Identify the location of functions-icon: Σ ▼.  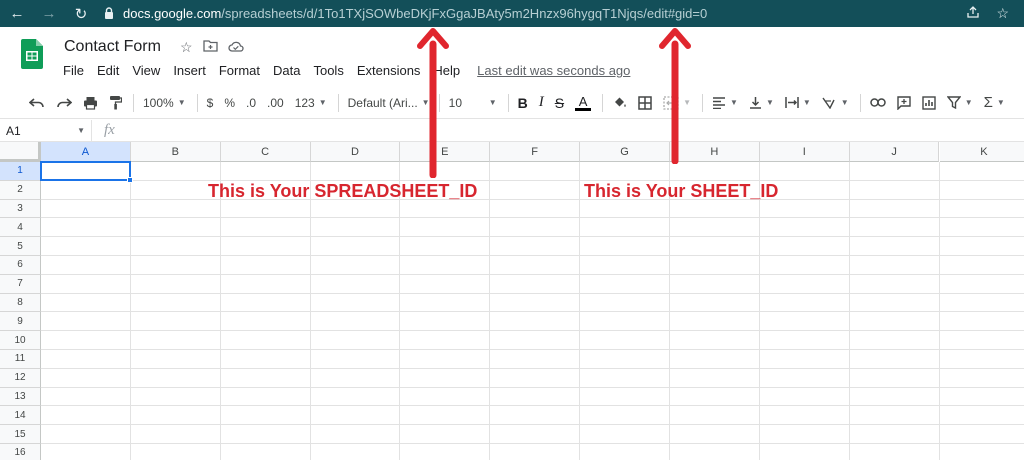
(994, 103).